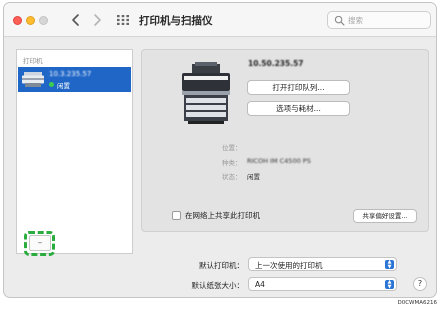 The width and height of the screenshot is (440, 310). What do you see at coordinates (232, 163) in the screenshot?
I see `kind-label: 种类：` at bounding box center [232, 163].